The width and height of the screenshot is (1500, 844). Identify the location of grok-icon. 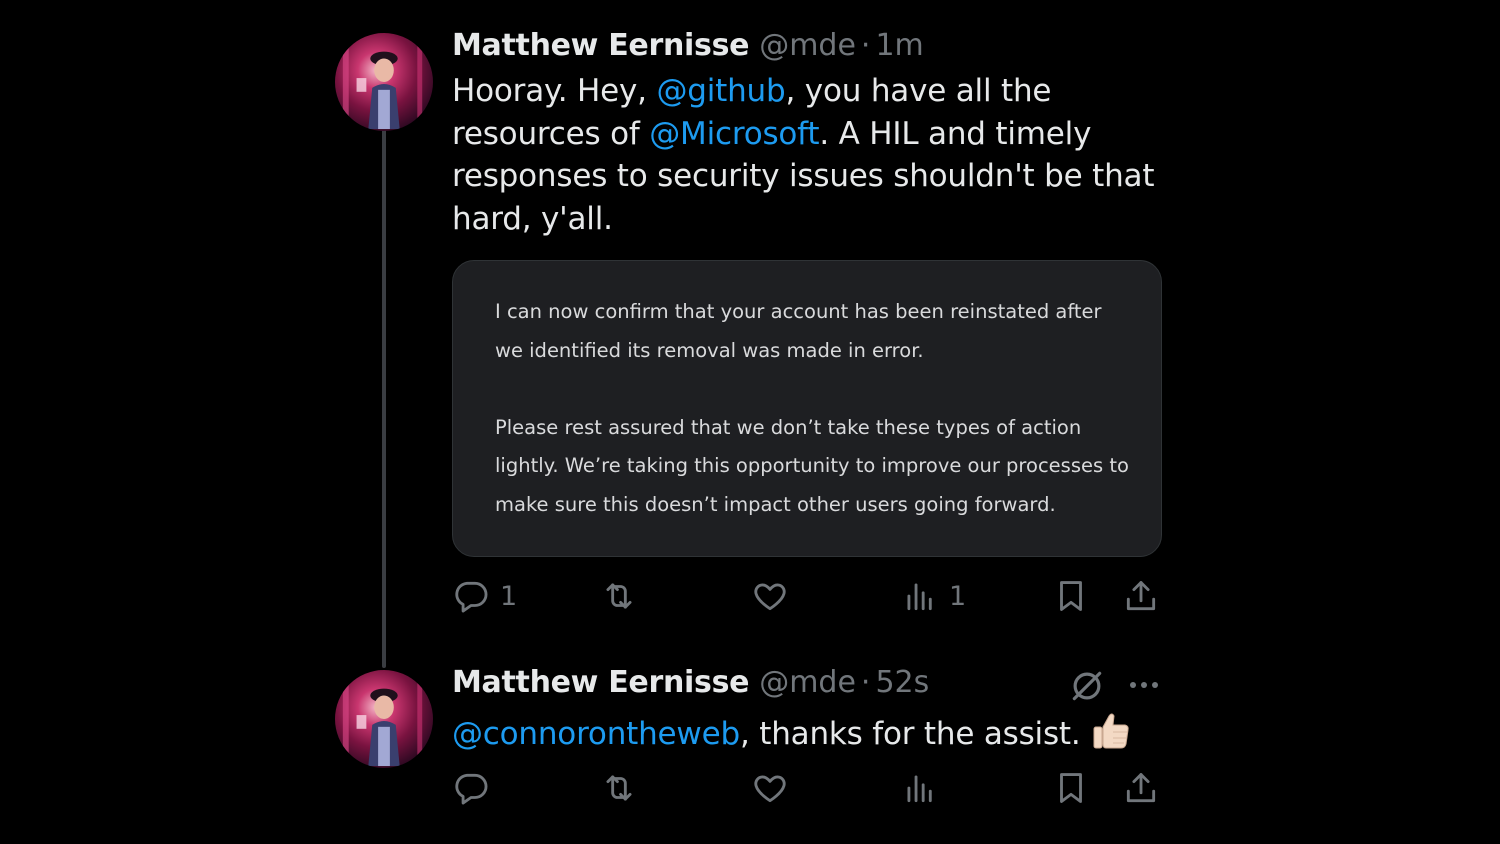
(1087, 686).